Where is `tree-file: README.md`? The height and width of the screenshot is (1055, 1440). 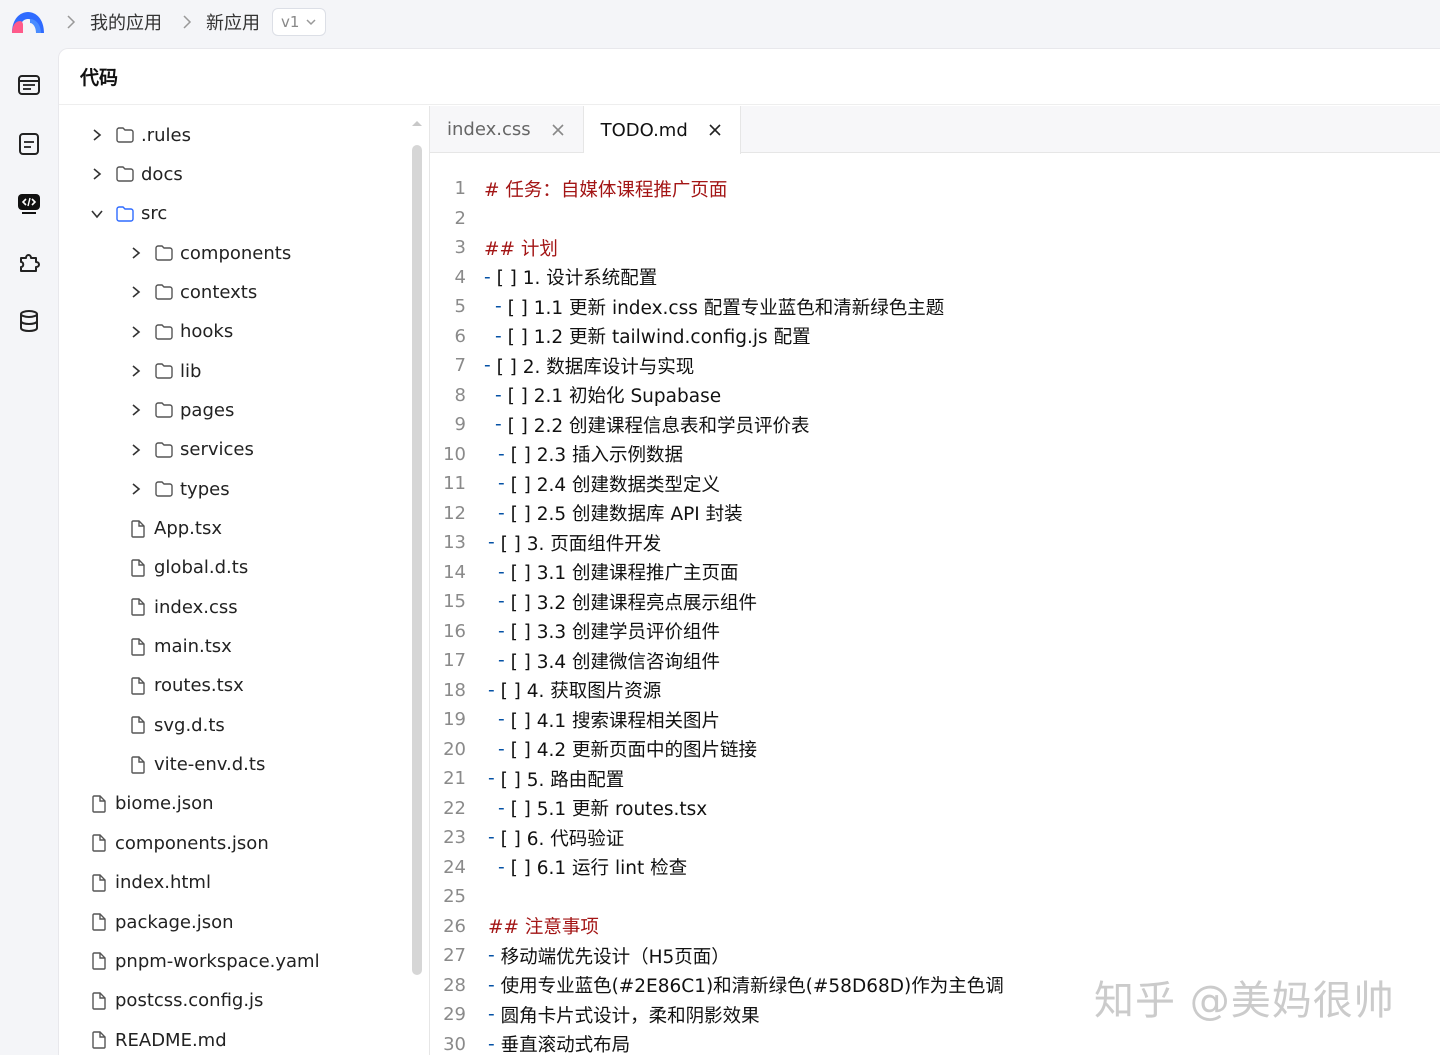 tree-file: README.md is located at coordinates (158, 1038).